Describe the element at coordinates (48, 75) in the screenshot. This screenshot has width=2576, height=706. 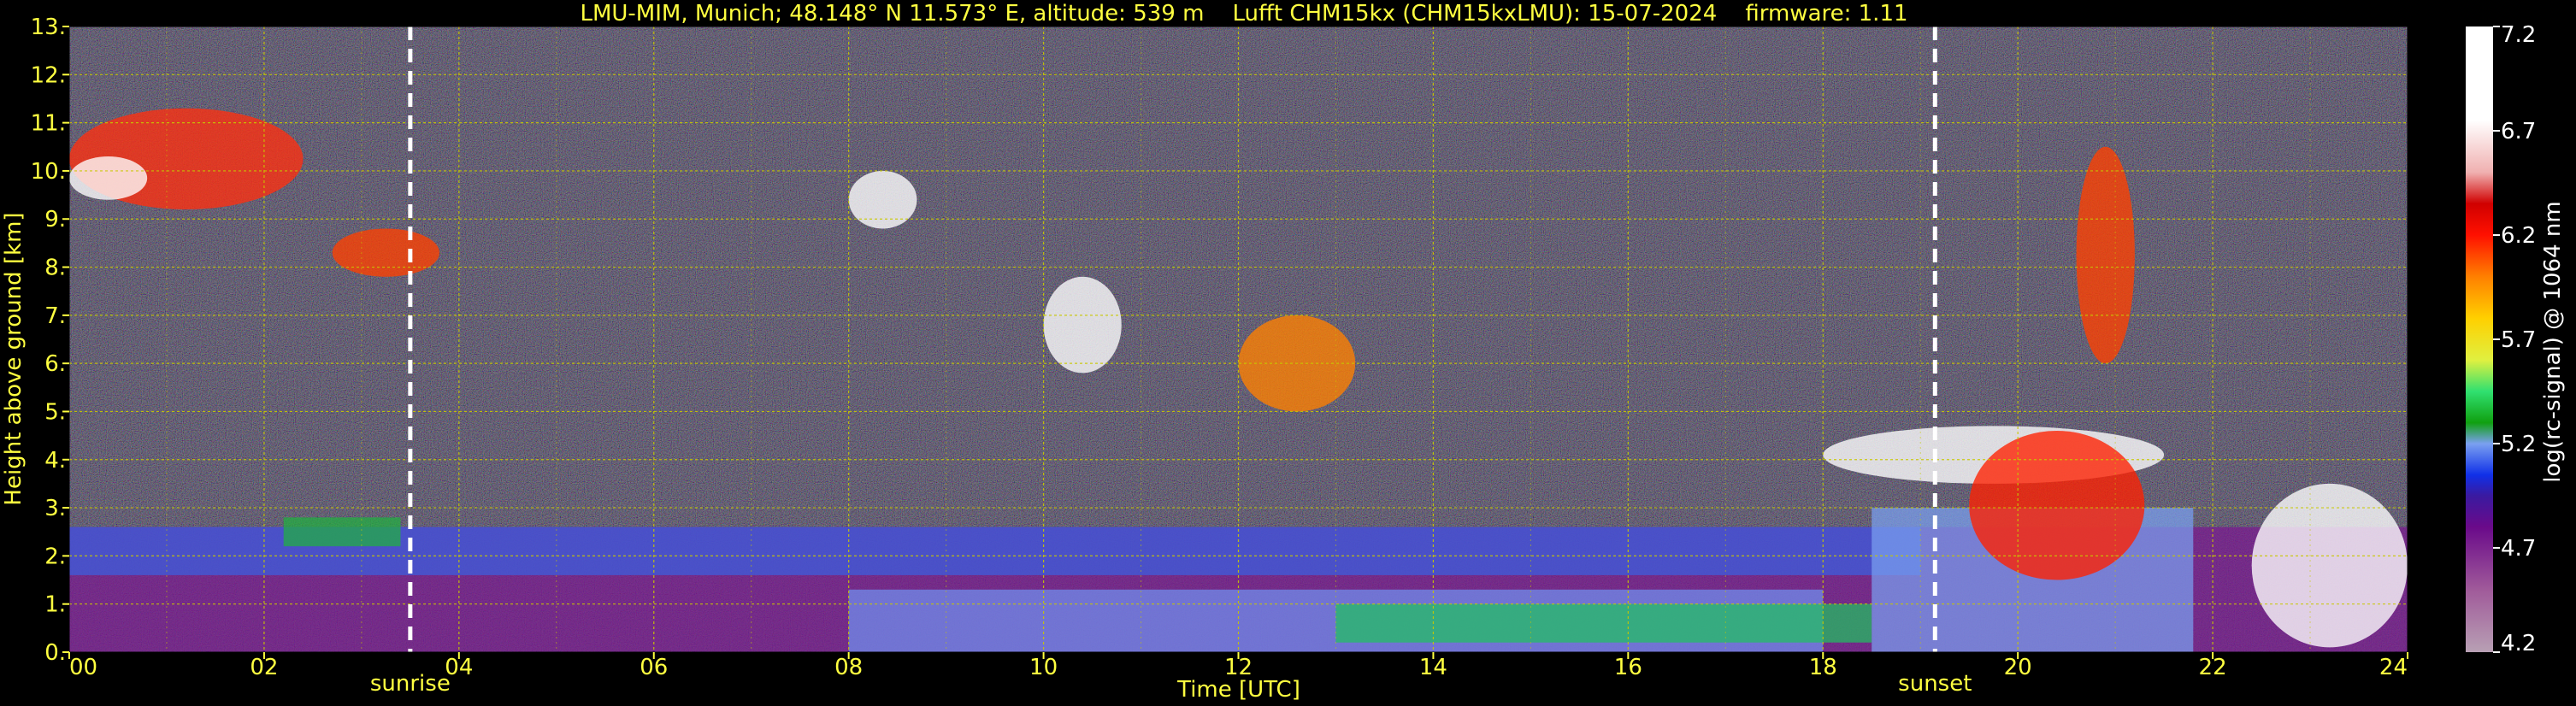
I see `y-tick-label-12: 12.` at that location.